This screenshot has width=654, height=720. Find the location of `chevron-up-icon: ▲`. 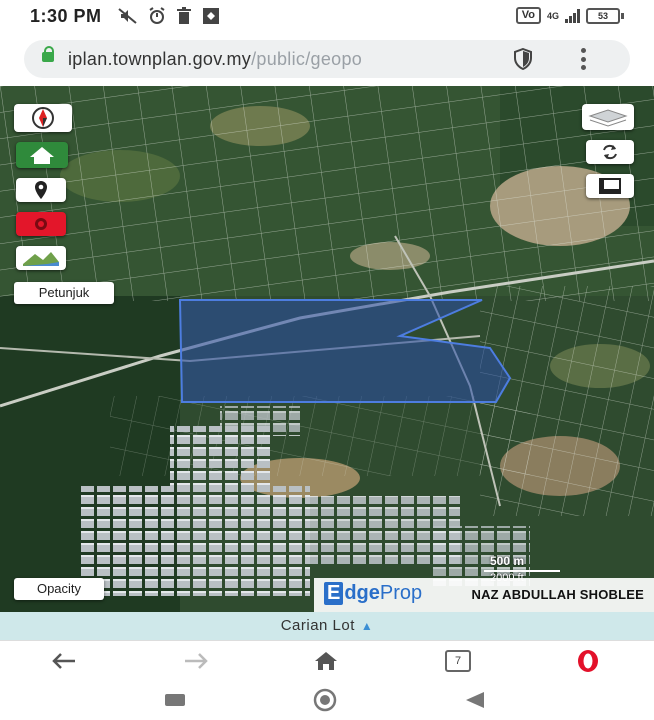

chevron-up-icon: ▲ is located at coordinates (367, 626).